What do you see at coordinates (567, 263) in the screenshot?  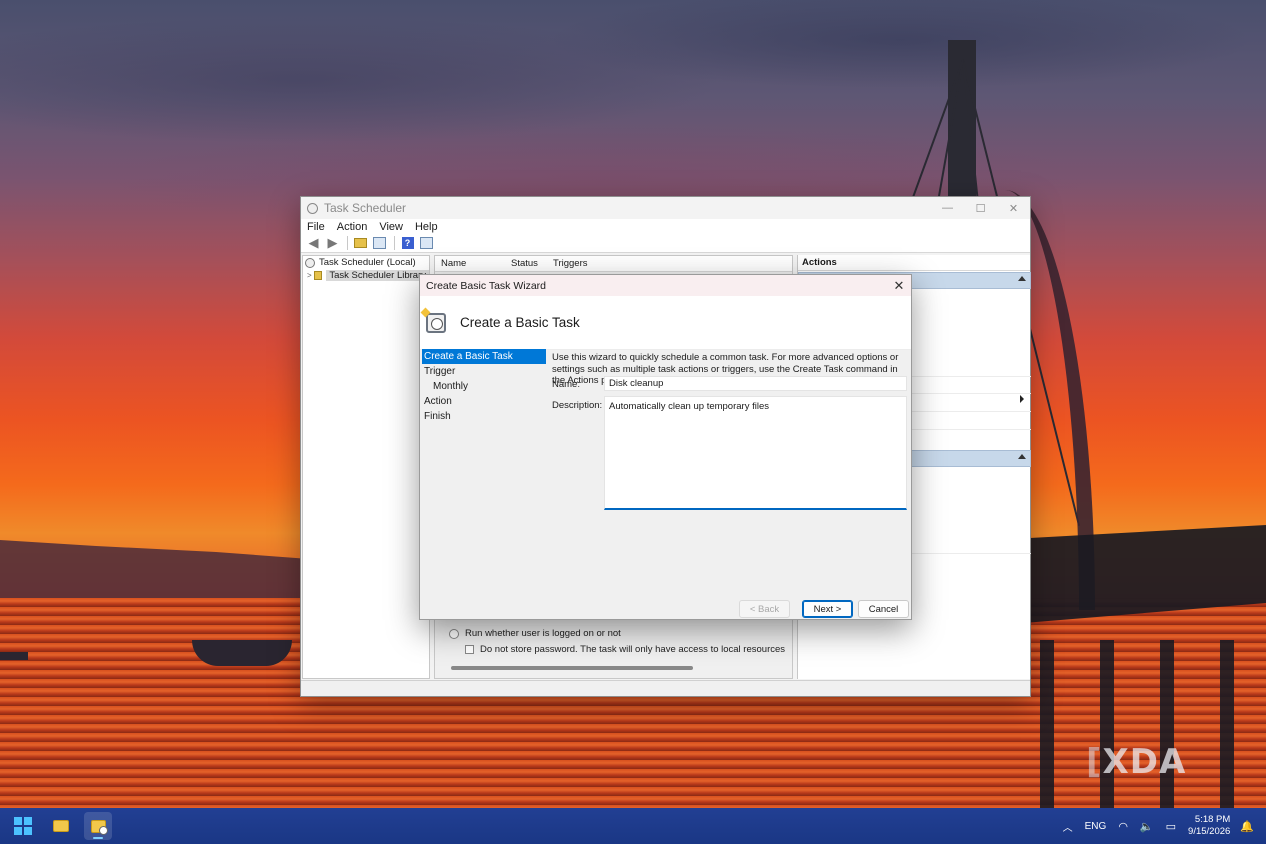 I see `column-triggers: Triggers` at bounding box center [567, 263].